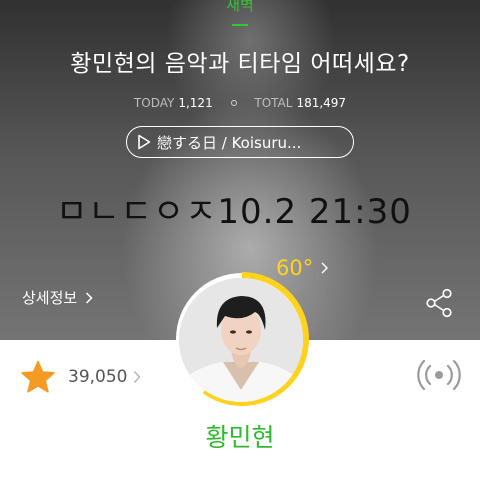  I want to click on detail-label: 상세정보, so click(50, 298).